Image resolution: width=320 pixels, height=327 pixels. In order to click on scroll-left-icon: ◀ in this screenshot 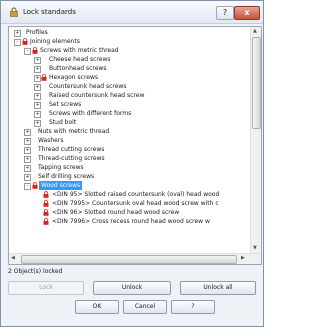, I will do `click(13, 258)`.